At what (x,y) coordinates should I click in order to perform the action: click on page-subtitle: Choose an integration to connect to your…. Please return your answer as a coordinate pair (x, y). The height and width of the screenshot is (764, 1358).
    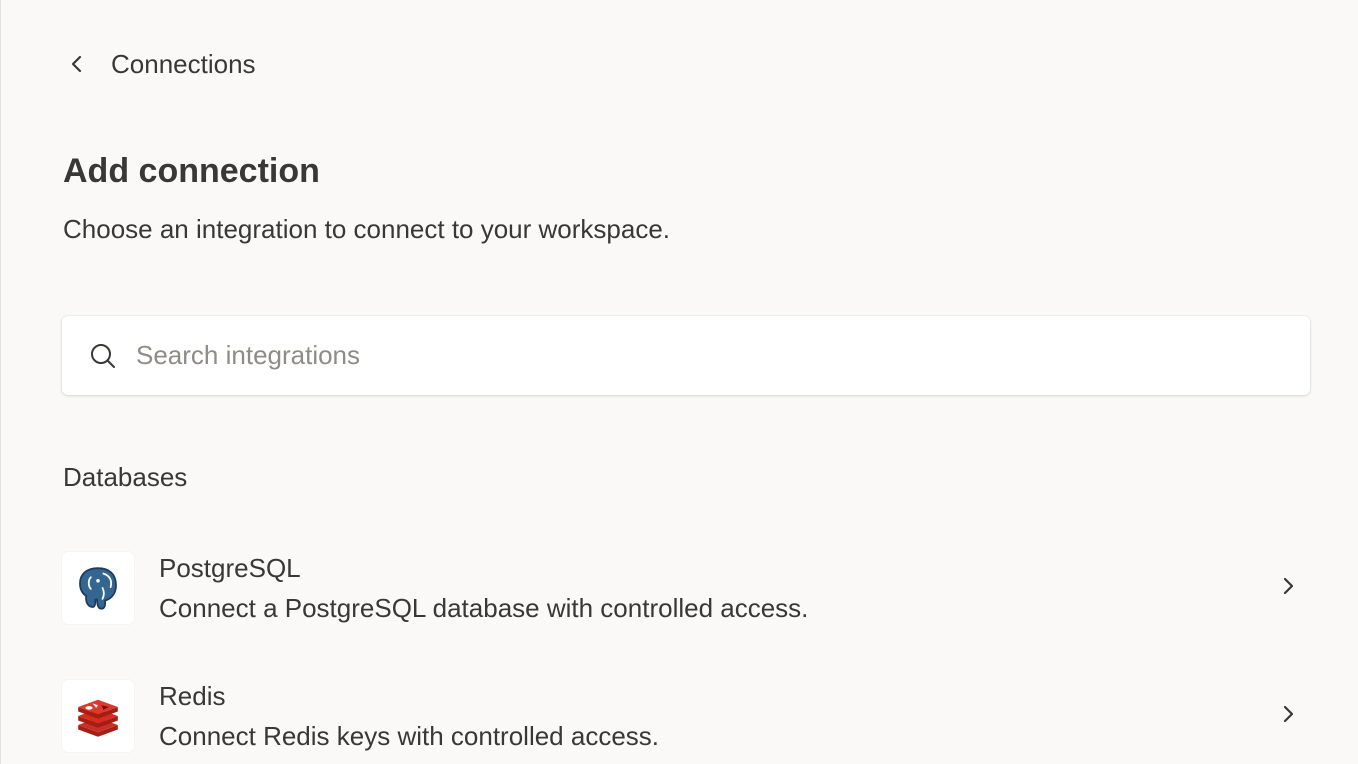
    Looking at the image, I should click on (367, 229).